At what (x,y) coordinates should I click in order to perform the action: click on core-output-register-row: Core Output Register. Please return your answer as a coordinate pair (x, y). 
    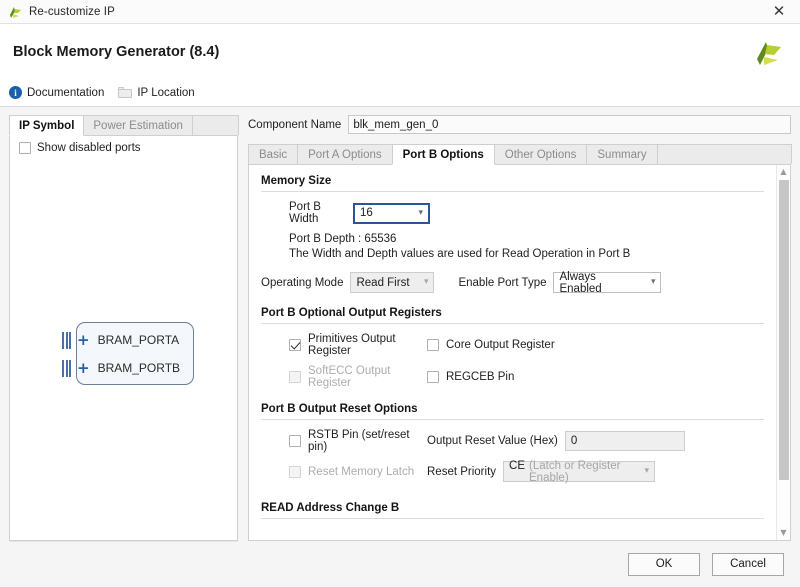
    Looking at the image, I should click on (491, 345).